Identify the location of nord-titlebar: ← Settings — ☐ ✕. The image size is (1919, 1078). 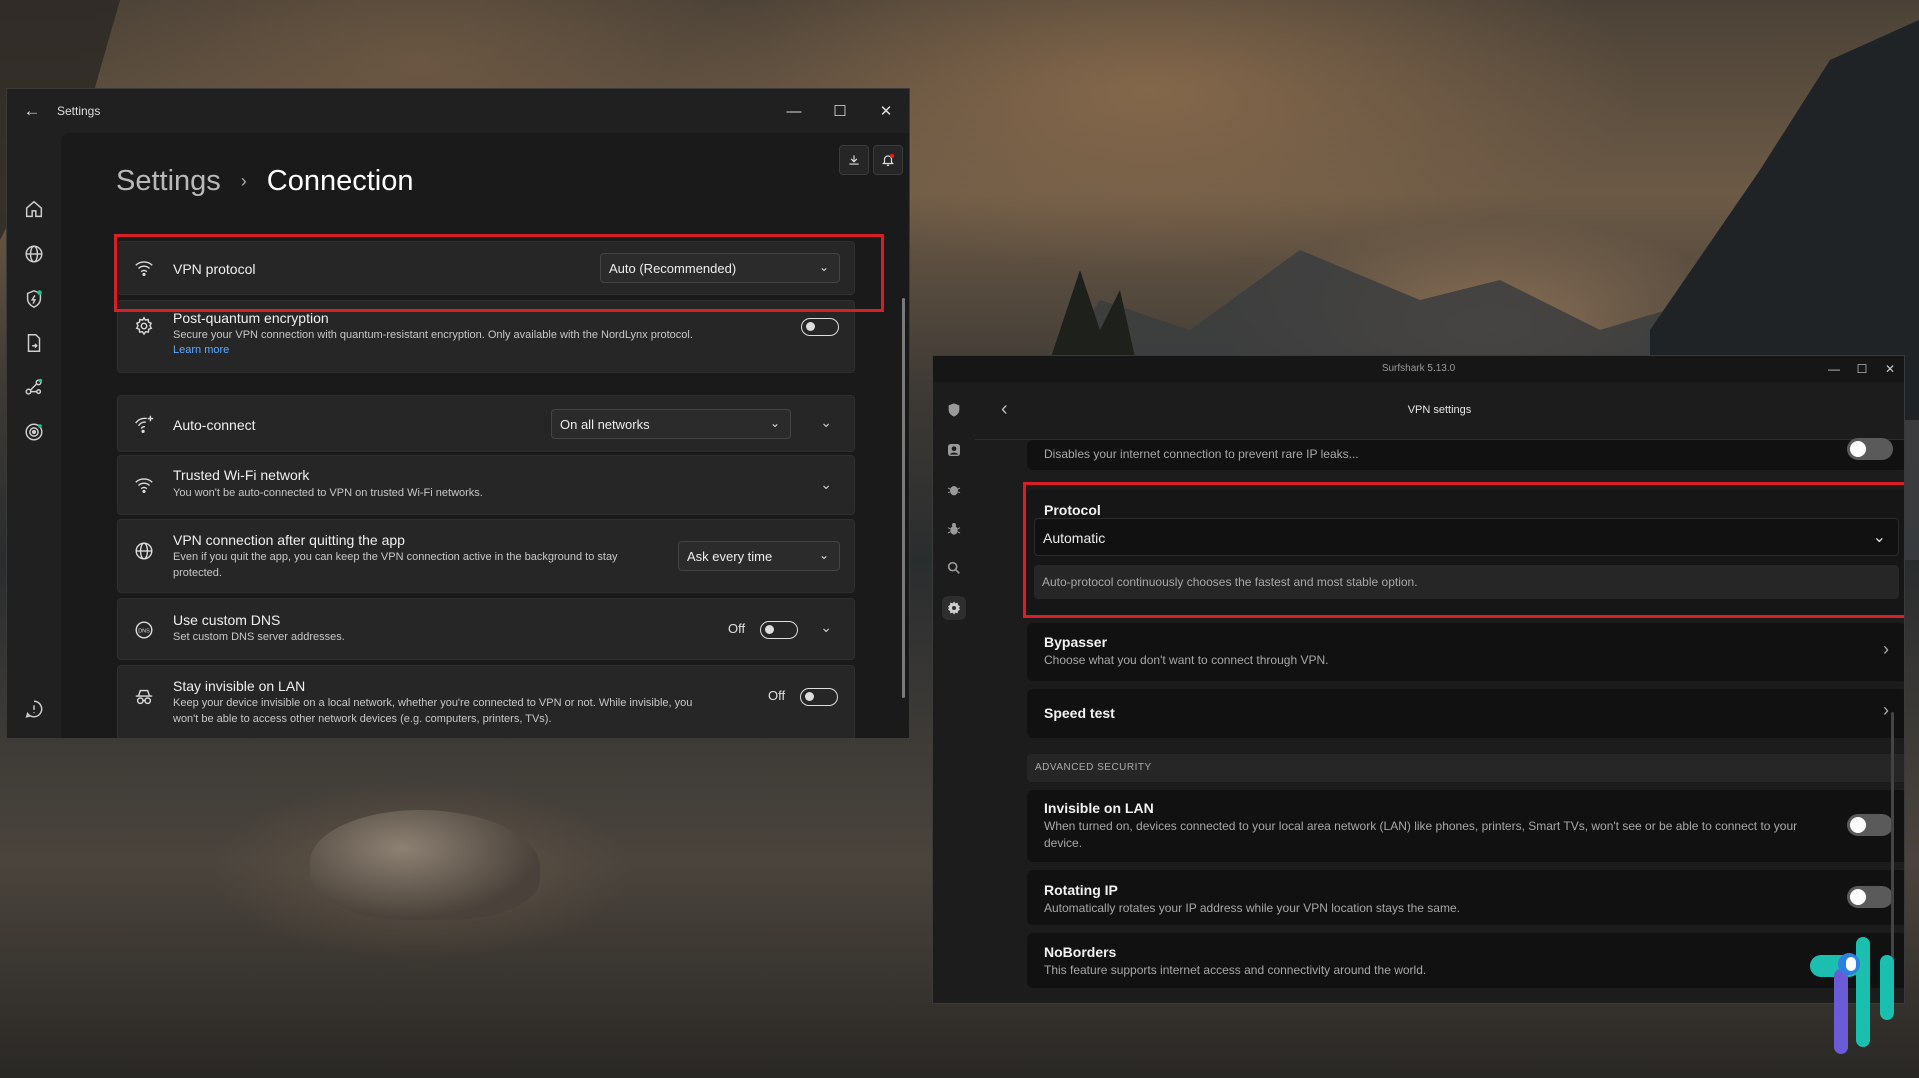
(458, 111).